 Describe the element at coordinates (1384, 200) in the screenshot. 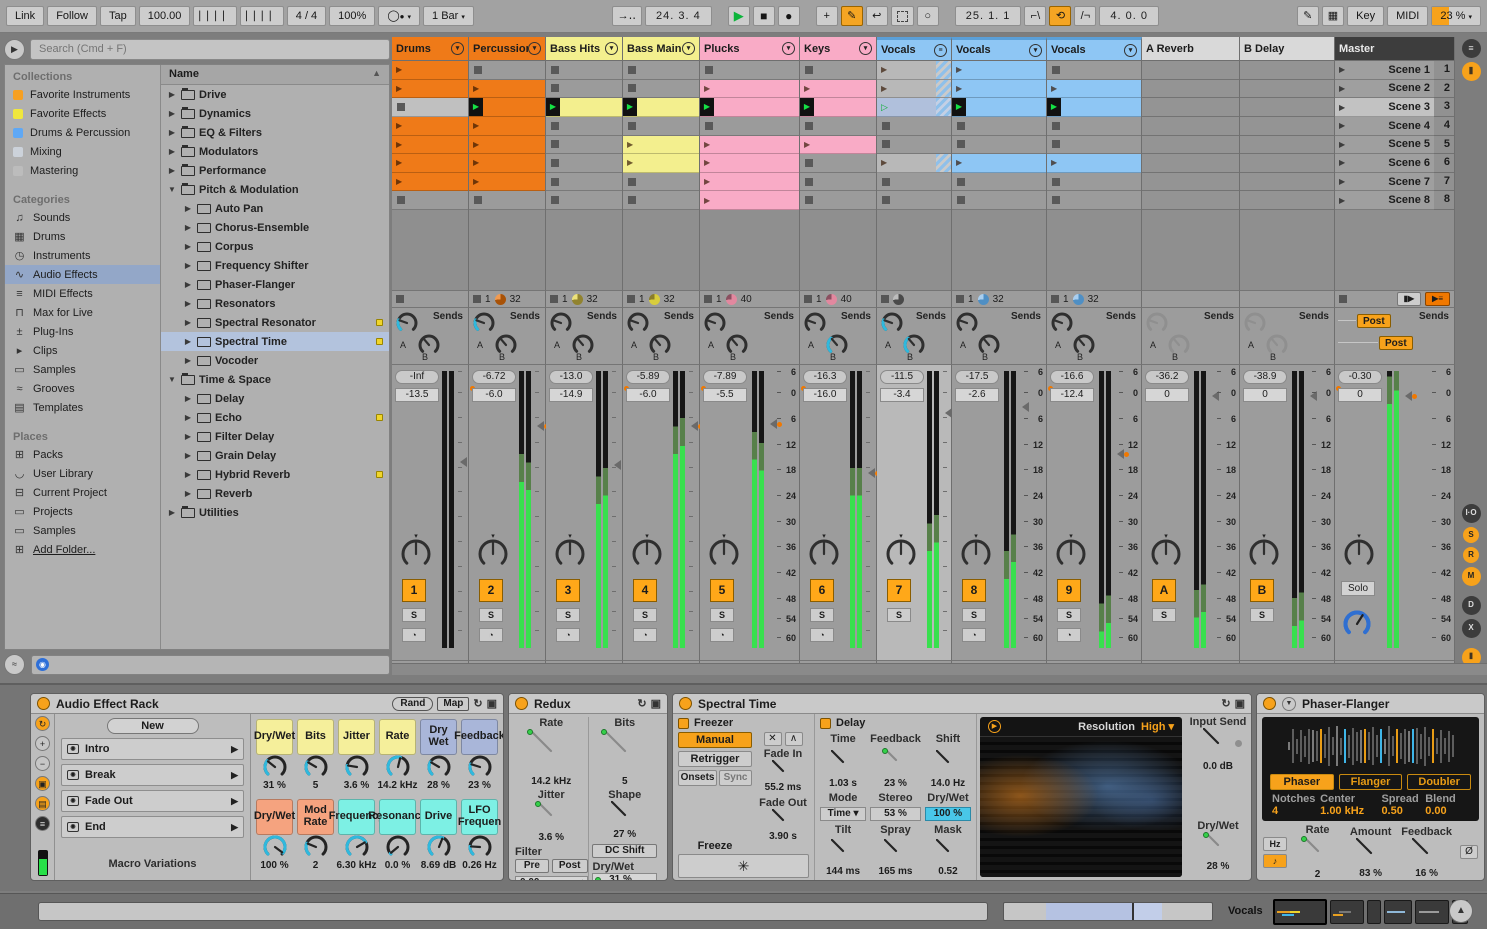

I see `scene-8: ▶ Scene 8` at that location.